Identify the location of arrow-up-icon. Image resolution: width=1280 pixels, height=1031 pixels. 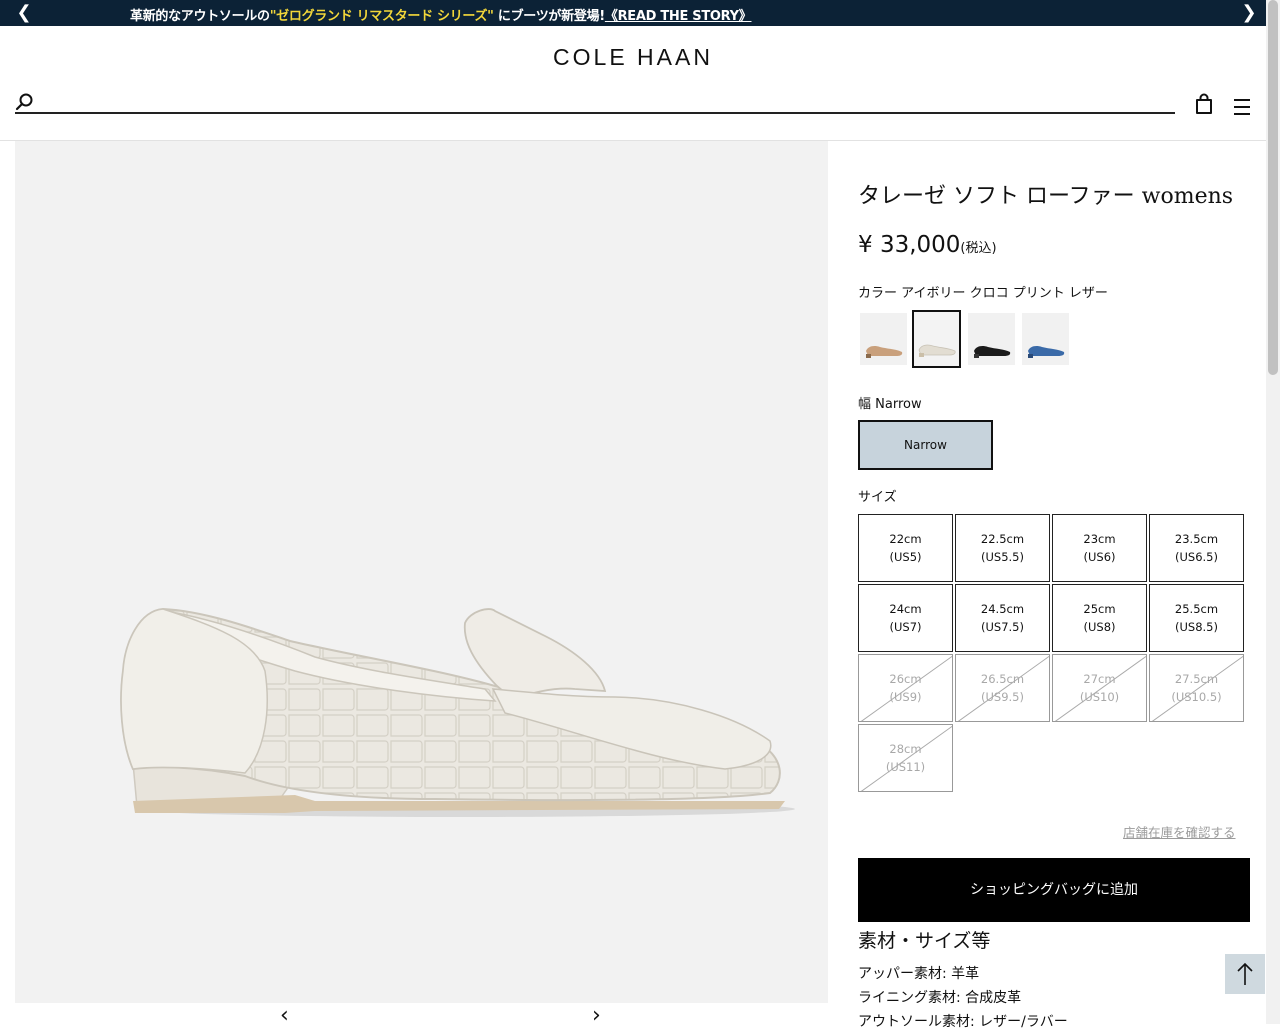
(1245, 973).